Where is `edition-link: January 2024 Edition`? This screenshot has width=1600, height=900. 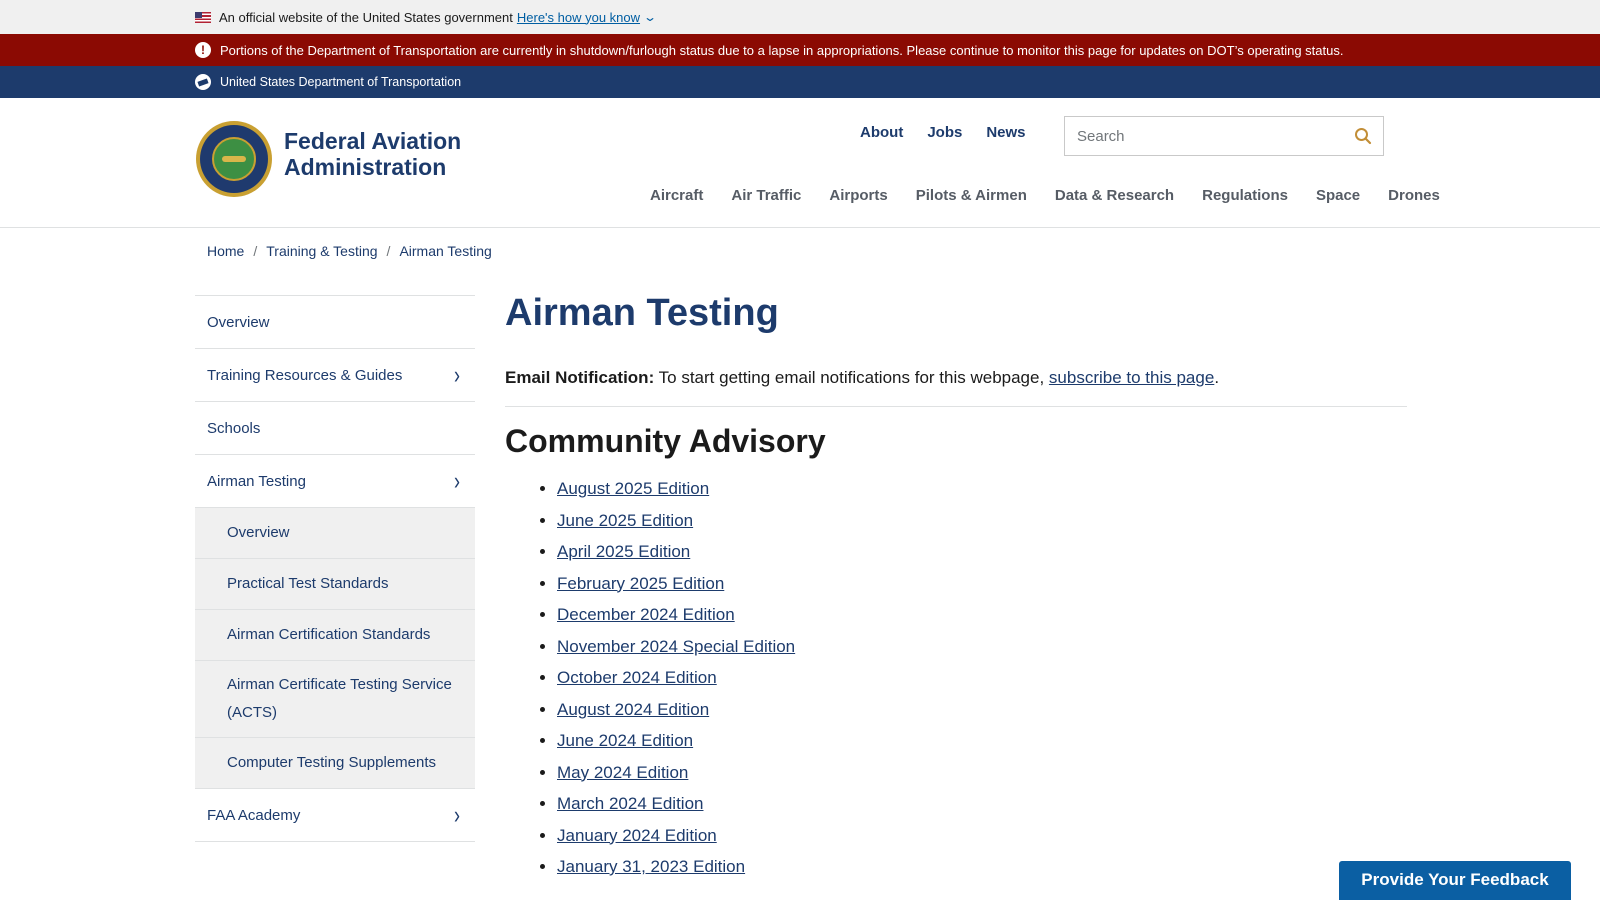 edition-link: January 2024 Edition is located at coordinates (637, 835).